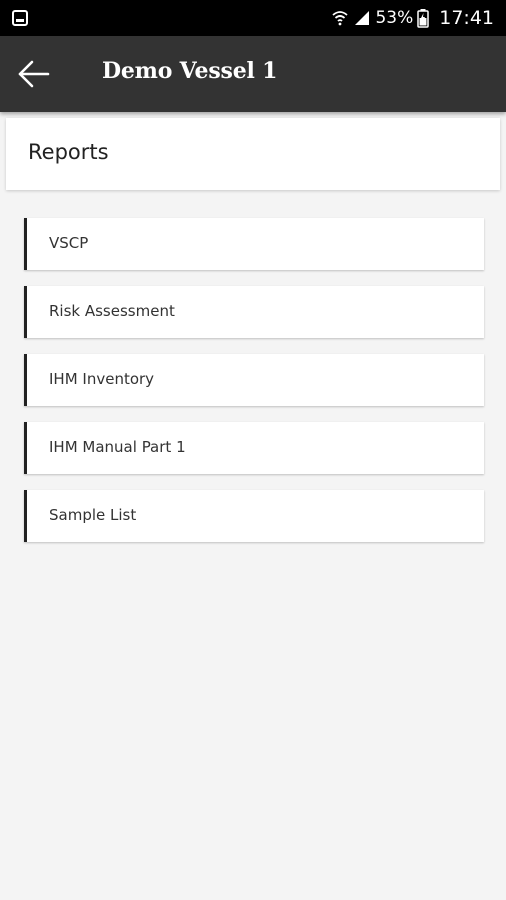  I want to click on report-item-label: Risk Assessment, so click(112, 311).